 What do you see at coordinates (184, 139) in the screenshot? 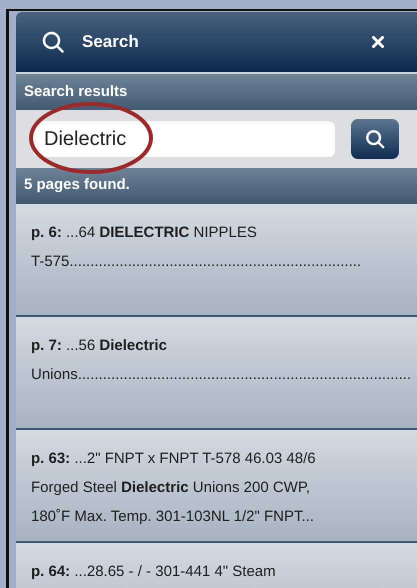
I see `search-field: Dielectric` at bounding box center [184, 139].